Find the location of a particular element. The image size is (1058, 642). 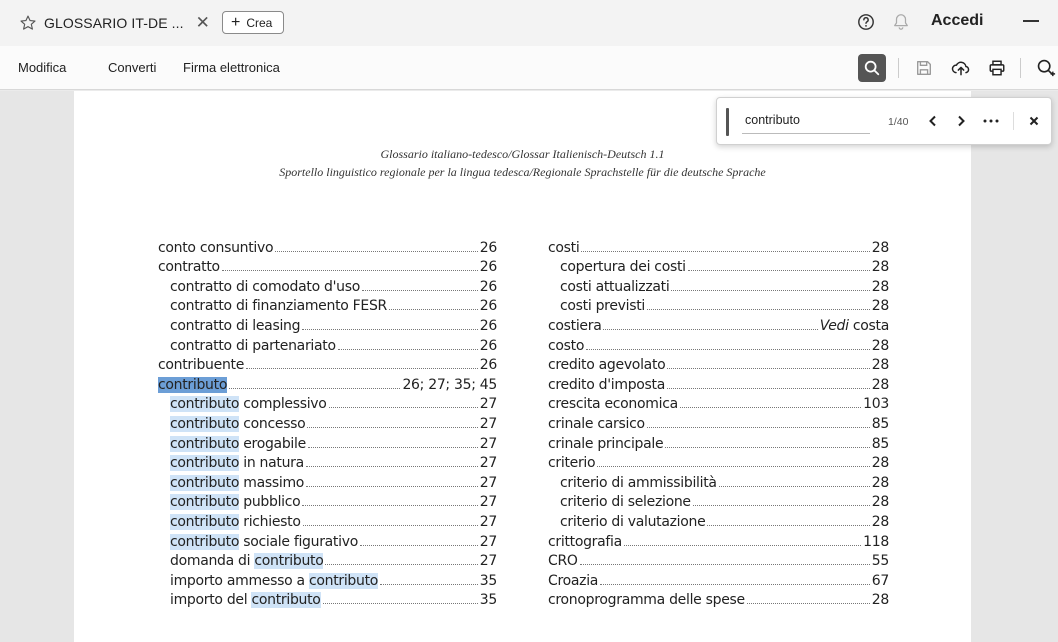

term-text: concesso is located at coordinates (272, 423).